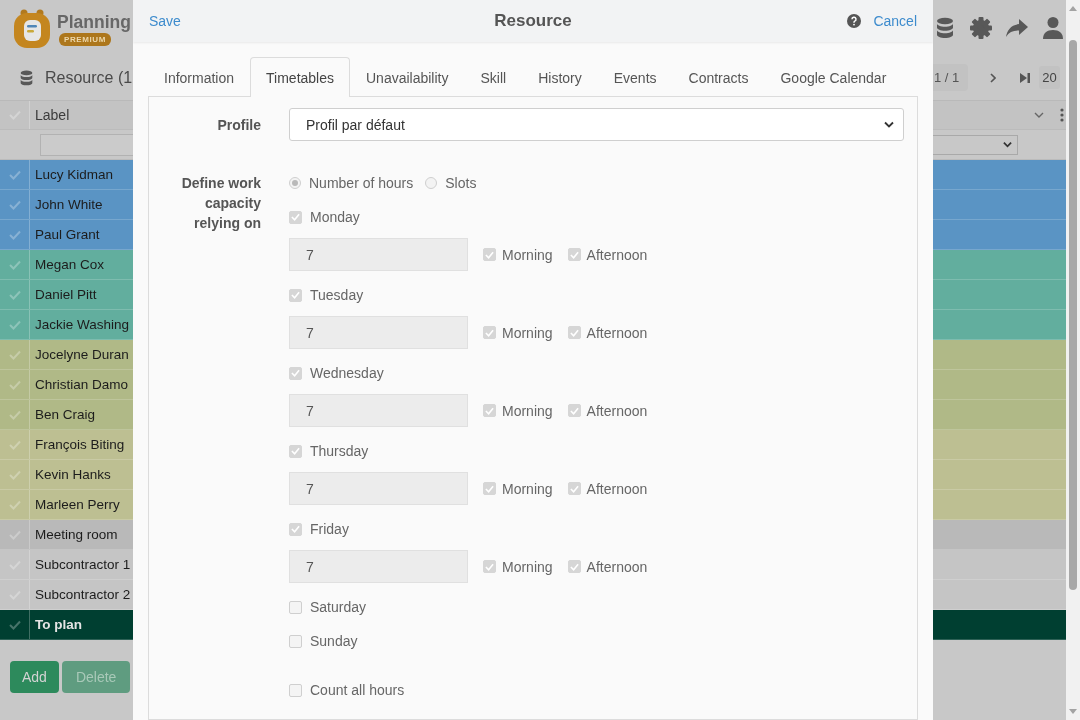  I want to click on table-row: Megan Cox, so click(66, 265).